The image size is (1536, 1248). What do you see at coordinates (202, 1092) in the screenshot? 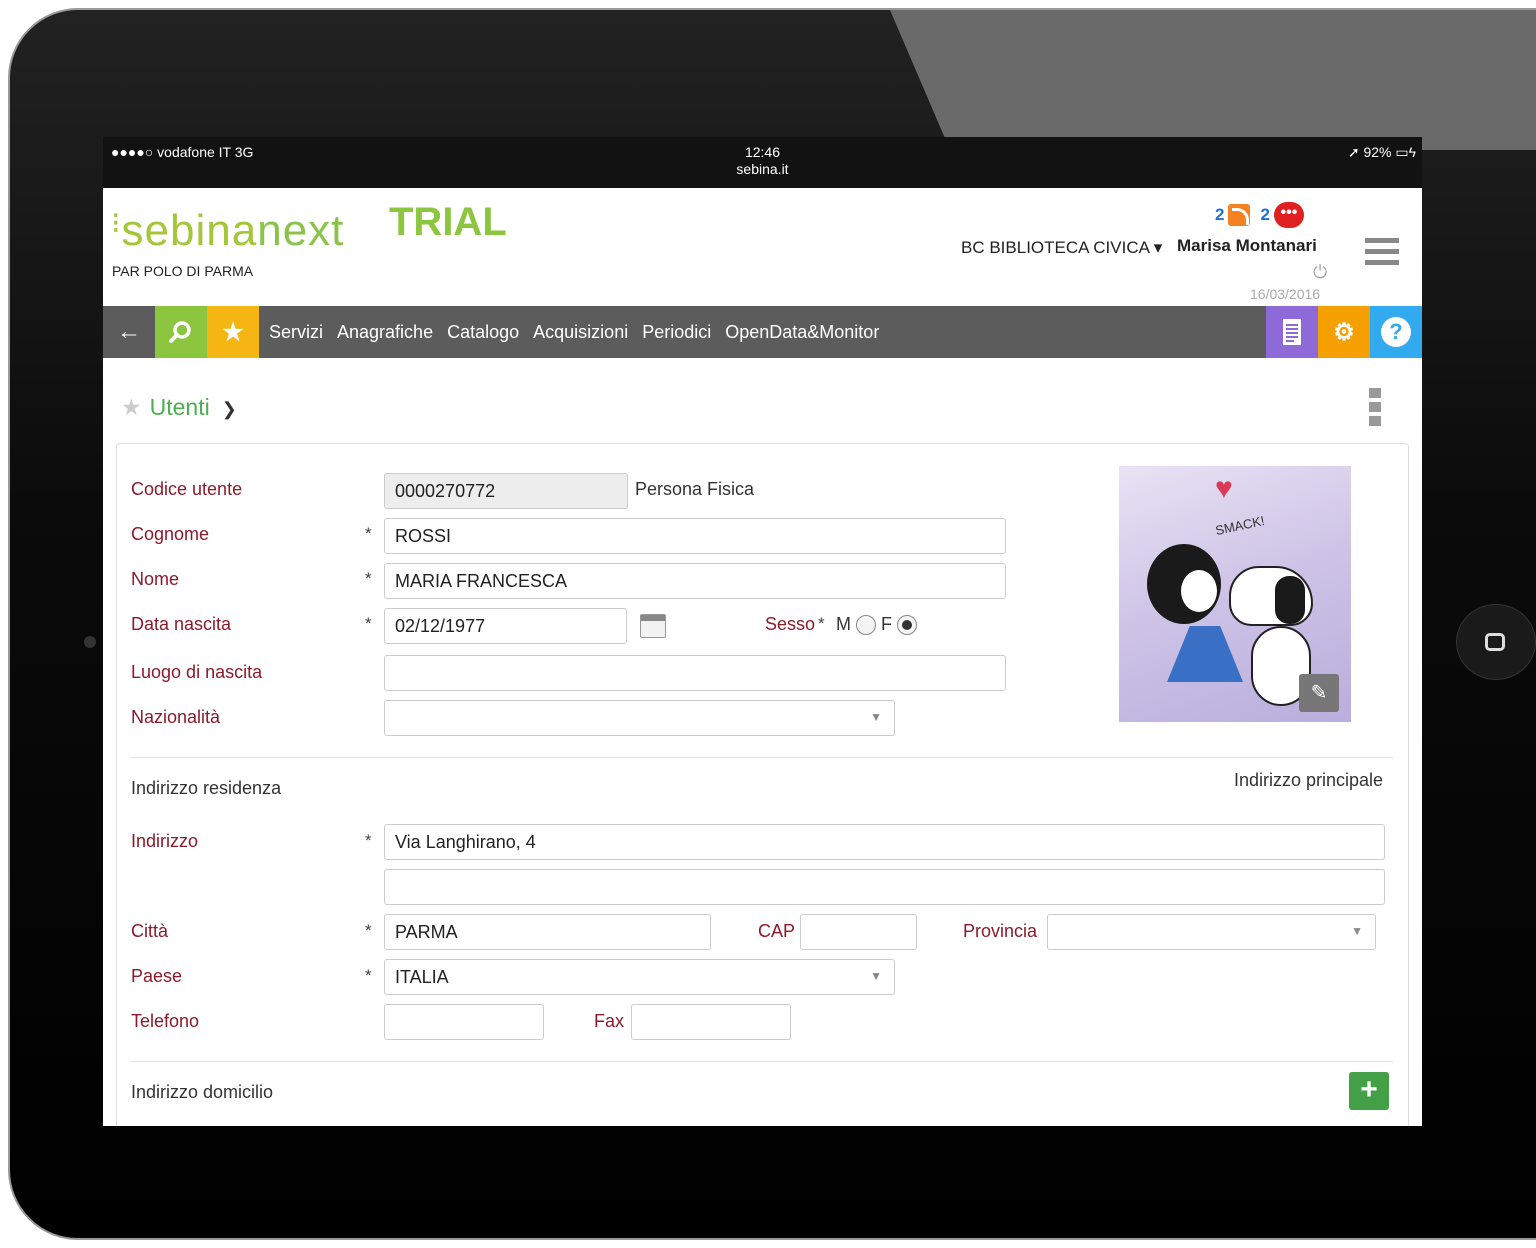
I see `domicilio-title: Indirizzo domicilio` at bounding box center [202, 1092].